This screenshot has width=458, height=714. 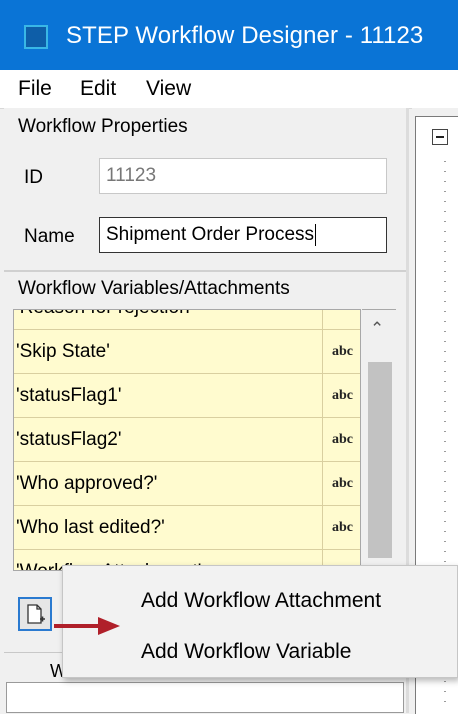 What do you see at coordinates (205, 697) in the screenshot?
I see `description-textarea` at bounding box center [205, 697].